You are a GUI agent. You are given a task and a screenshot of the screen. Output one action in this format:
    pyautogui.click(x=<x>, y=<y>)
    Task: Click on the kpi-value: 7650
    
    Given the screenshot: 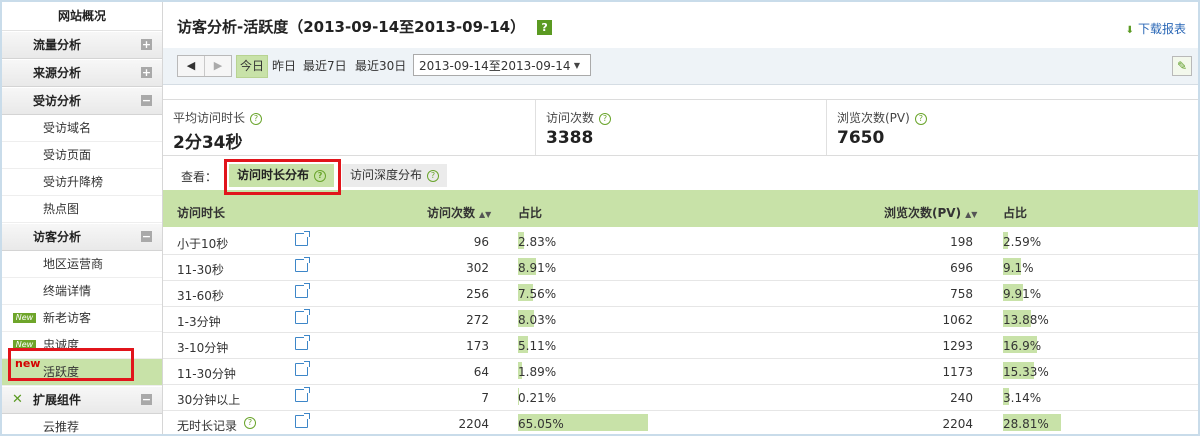 What is the action you would take?
    pyautogui.click(x=861, y=138)
    